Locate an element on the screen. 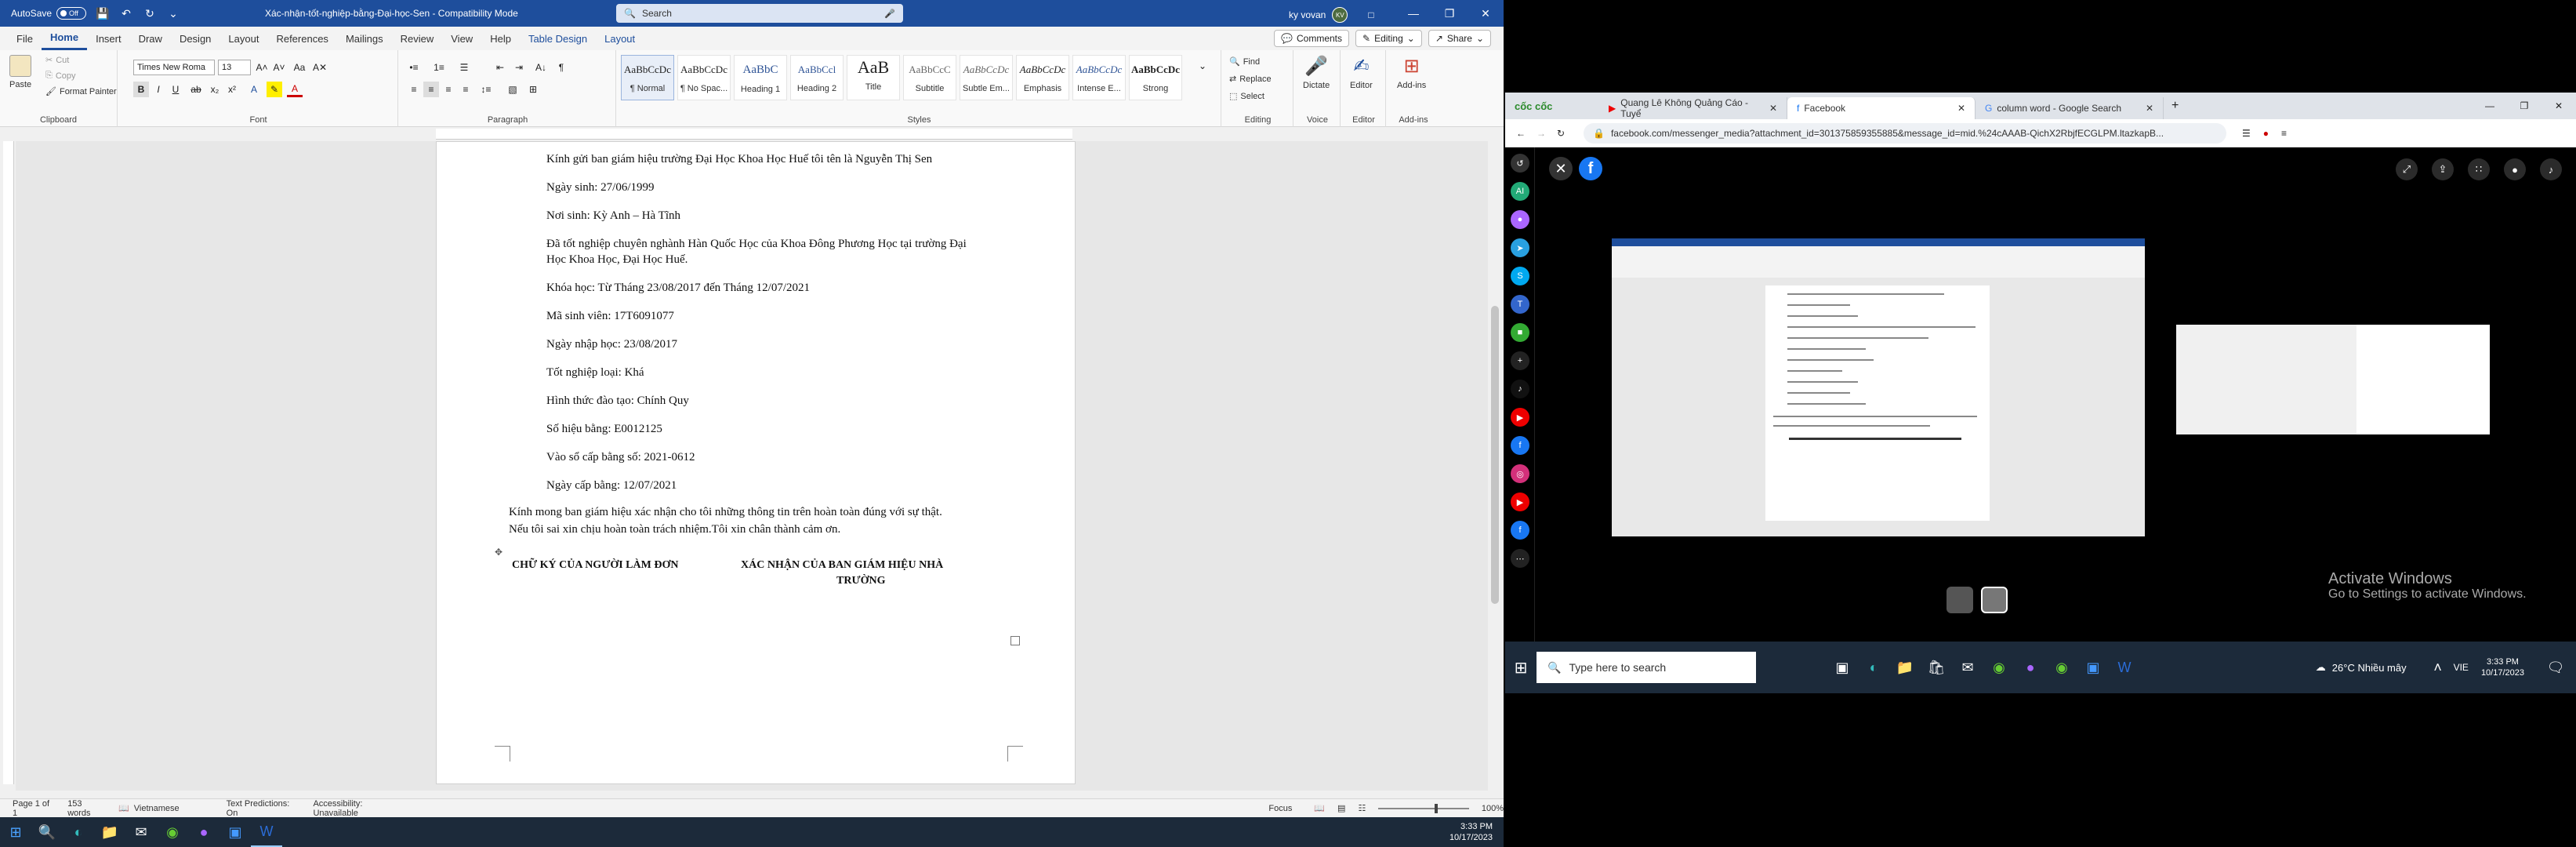 The width and height of the screenshot is (2576, 847). tray-chevron-icon: ˄ is located at coordinates (2438, 667).